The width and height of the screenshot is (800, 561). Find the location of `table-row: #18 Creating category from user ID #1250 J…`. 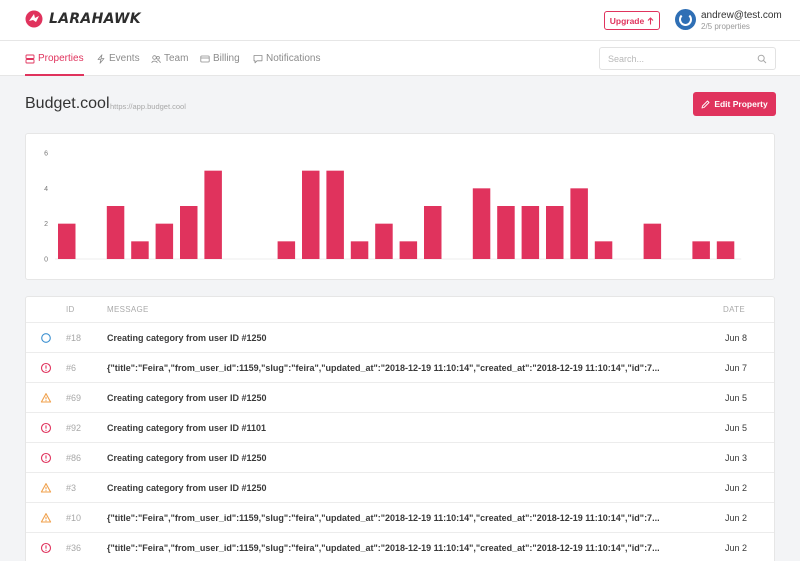

table-row: #18 Creating category from user ID #1250 J… is located at coordinates (400, 337).